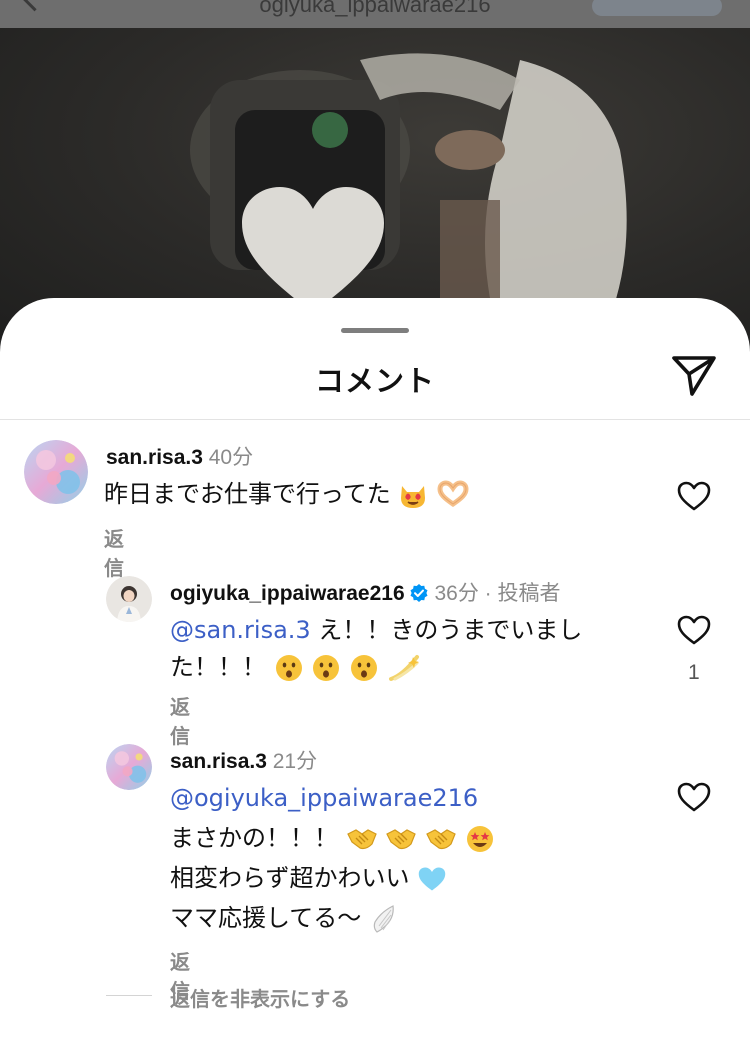  I want to click on author-badge: 投稿者, so click(529, 593).